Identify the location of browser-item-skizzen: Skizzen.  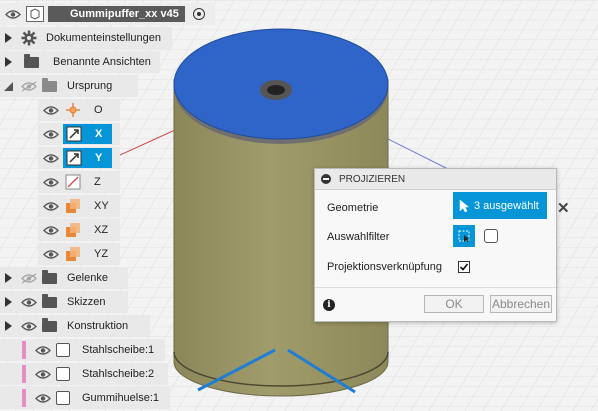
(64, 302).